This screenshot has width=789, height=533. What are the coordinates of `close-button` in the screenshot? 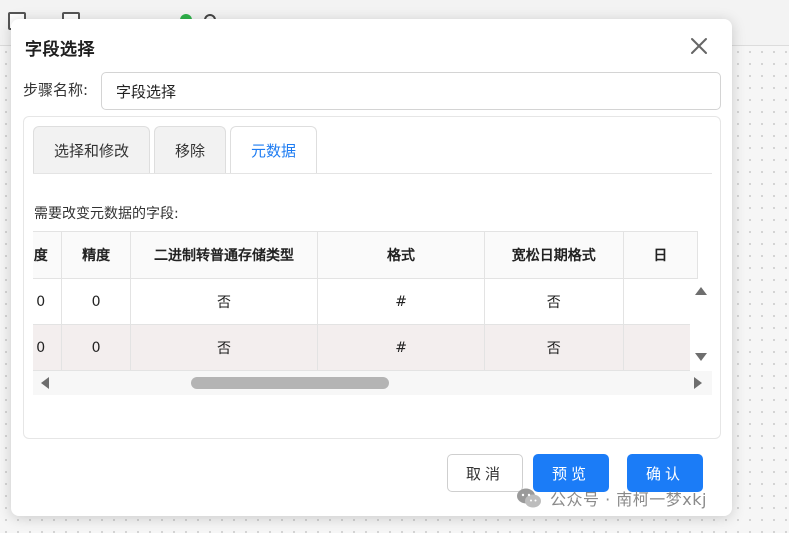 It's located at (699, 46).